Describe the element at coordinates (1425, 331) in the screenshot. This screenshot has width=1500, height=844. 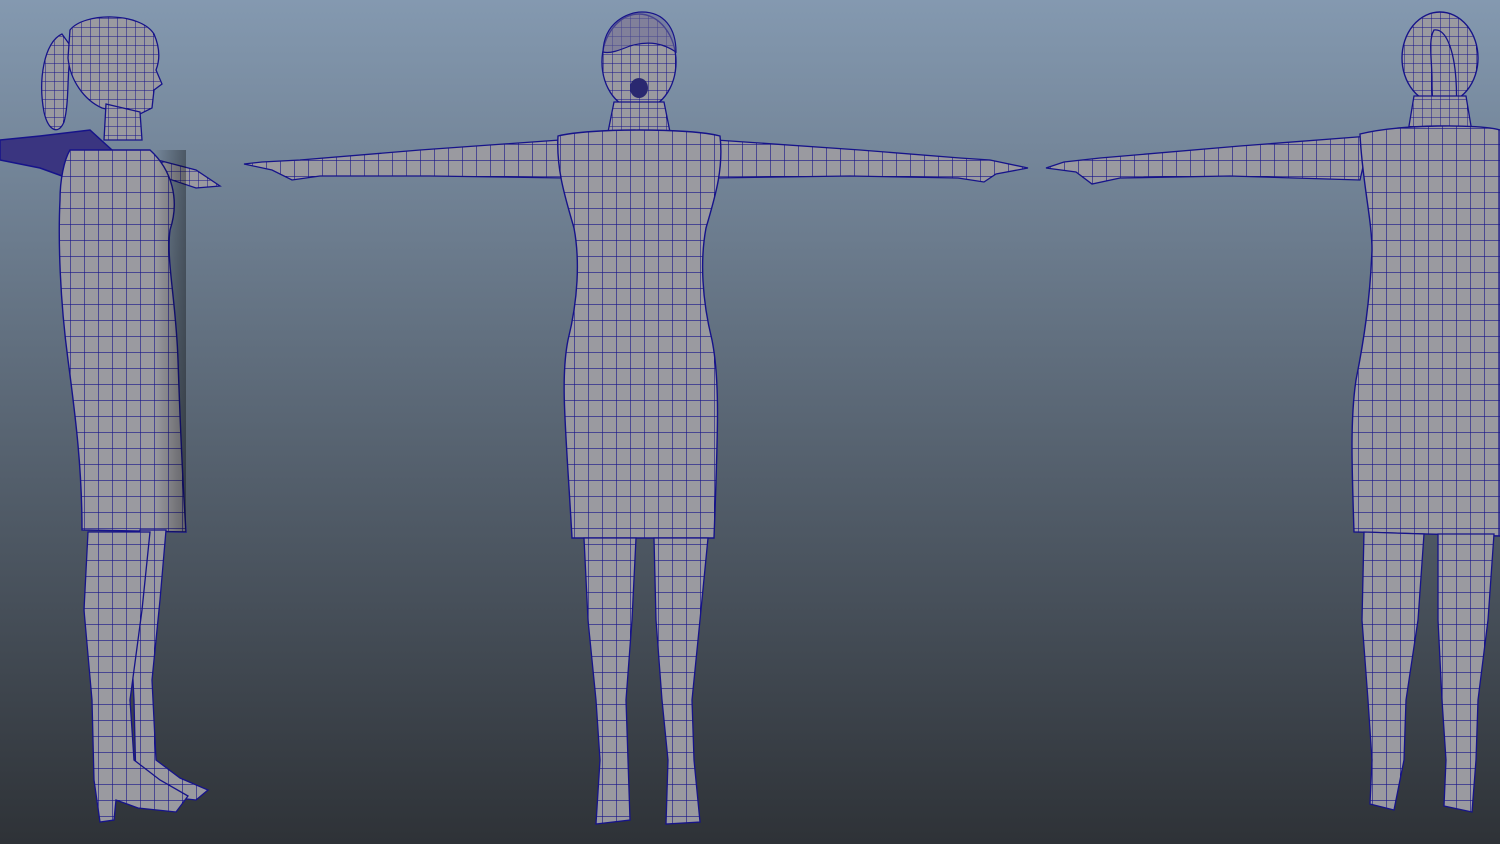
I see `back-torso-dress` at that location.